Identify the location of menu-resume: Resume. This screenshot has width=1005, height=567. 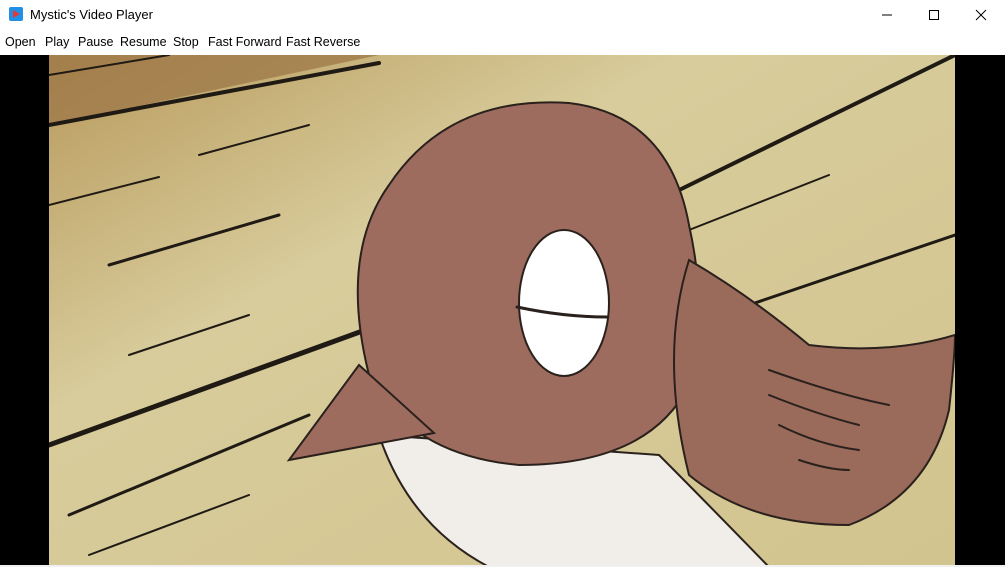
(143, 42).